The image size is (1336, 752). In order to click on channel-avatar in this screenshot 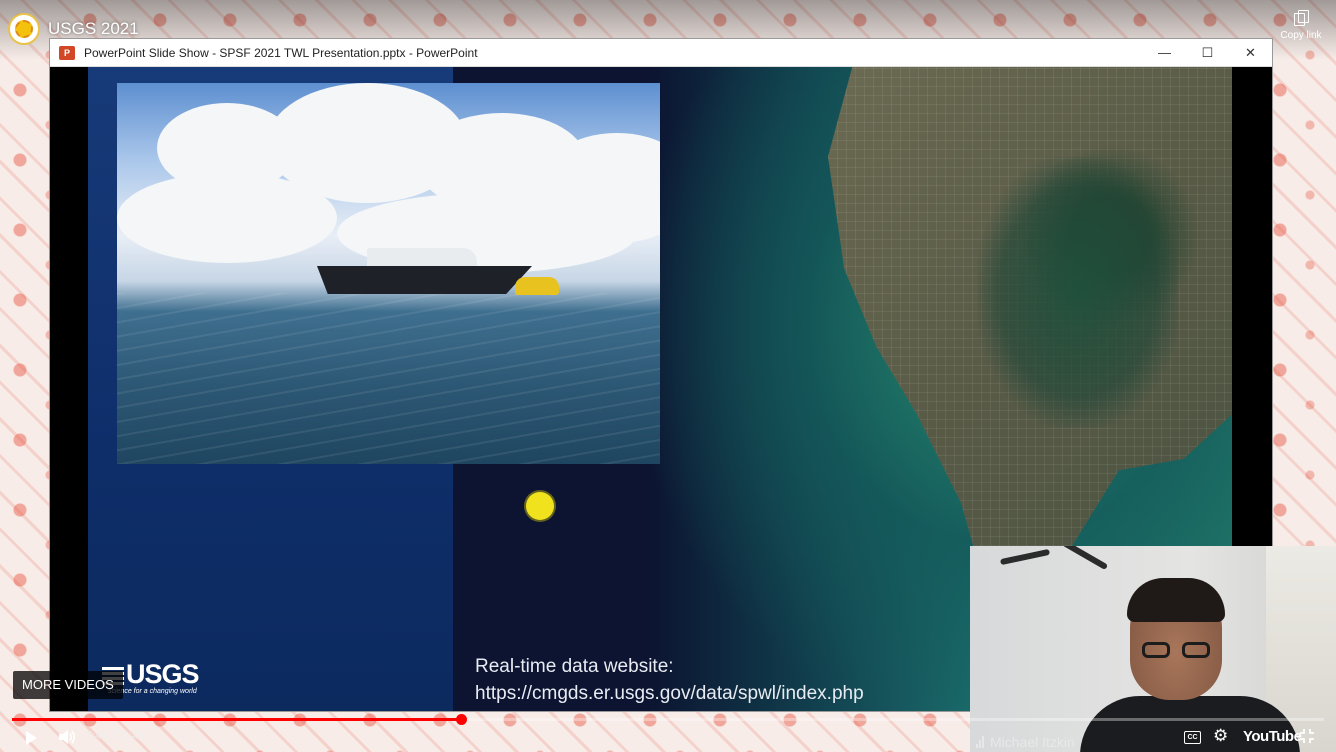, I will do `click(24, 29)`.